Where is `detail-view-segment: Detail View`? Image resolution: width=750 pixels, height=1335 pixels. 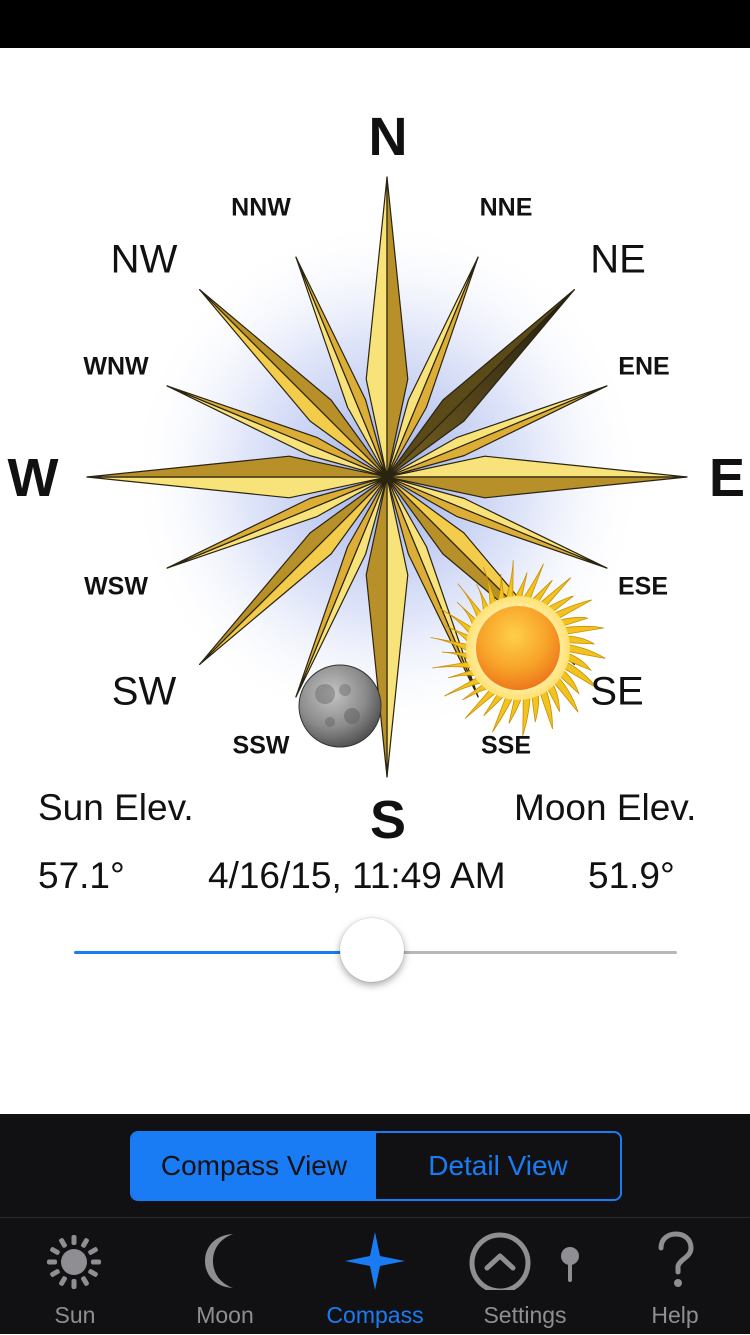 detail-view-segment: Detail View is located at coordinates (498, 1166).